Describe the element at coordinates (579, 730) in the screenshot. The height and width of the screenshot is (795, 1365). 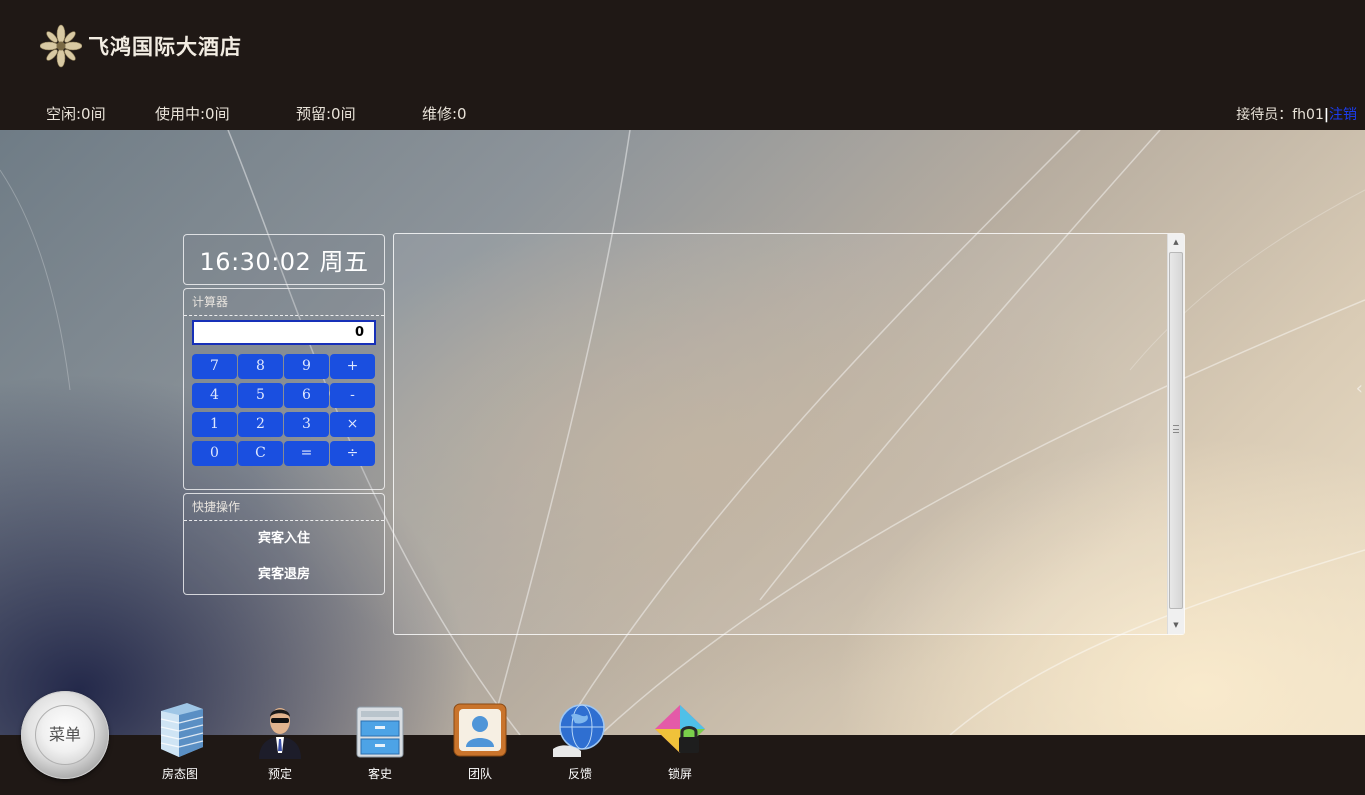
I see `globe-icon` at that location.